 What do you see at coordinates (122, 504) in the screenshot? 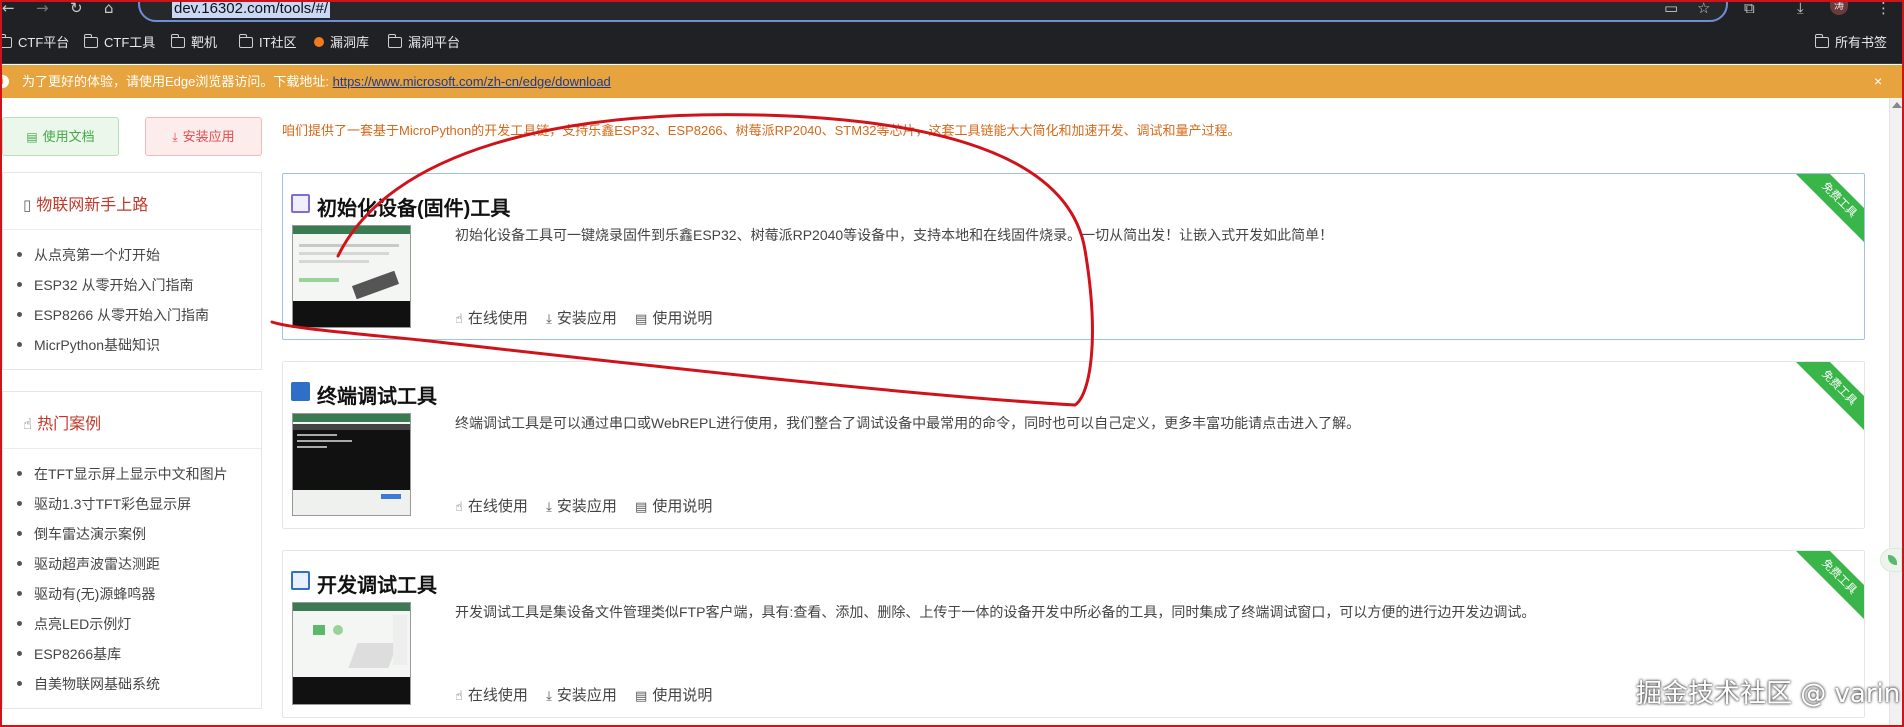
I see `list-item: 驱动1.3寸TFT彩色显示屏` at bounding box center [122, 504].